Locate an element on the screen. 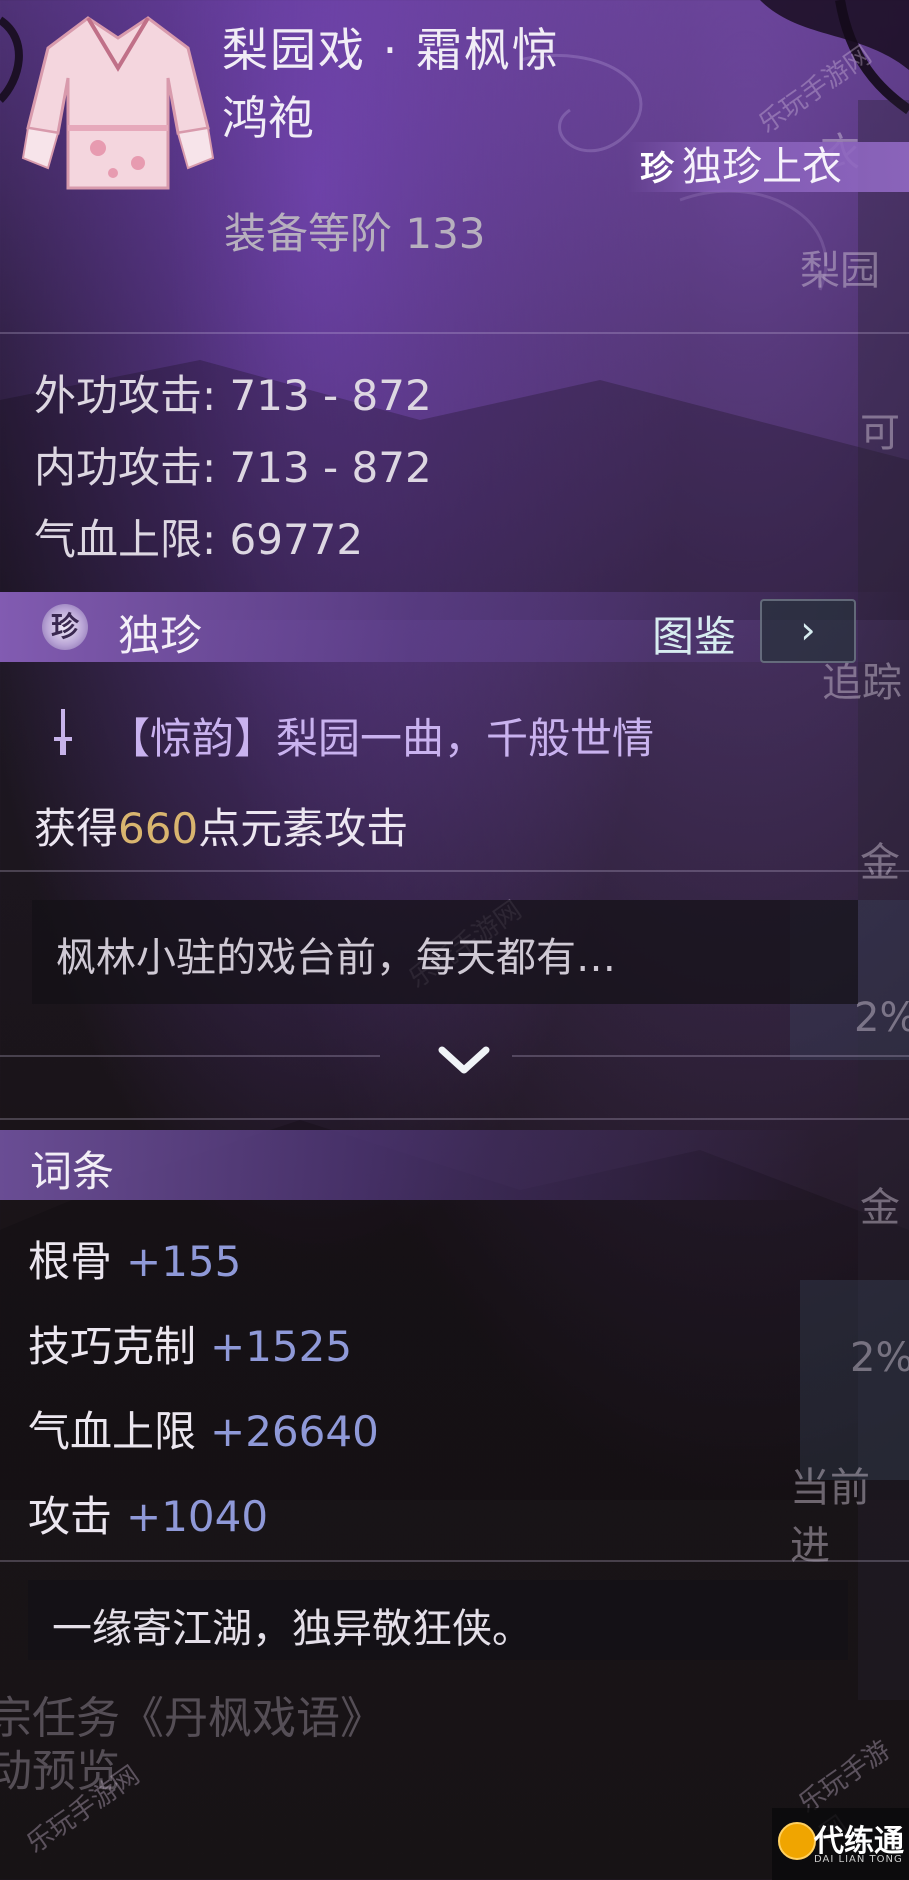 The width and height of the screenshot is (909, 1880). unique-skill-text: 【惊韵】梨园一曲，千般世情 is located at coordinates (381, 738).